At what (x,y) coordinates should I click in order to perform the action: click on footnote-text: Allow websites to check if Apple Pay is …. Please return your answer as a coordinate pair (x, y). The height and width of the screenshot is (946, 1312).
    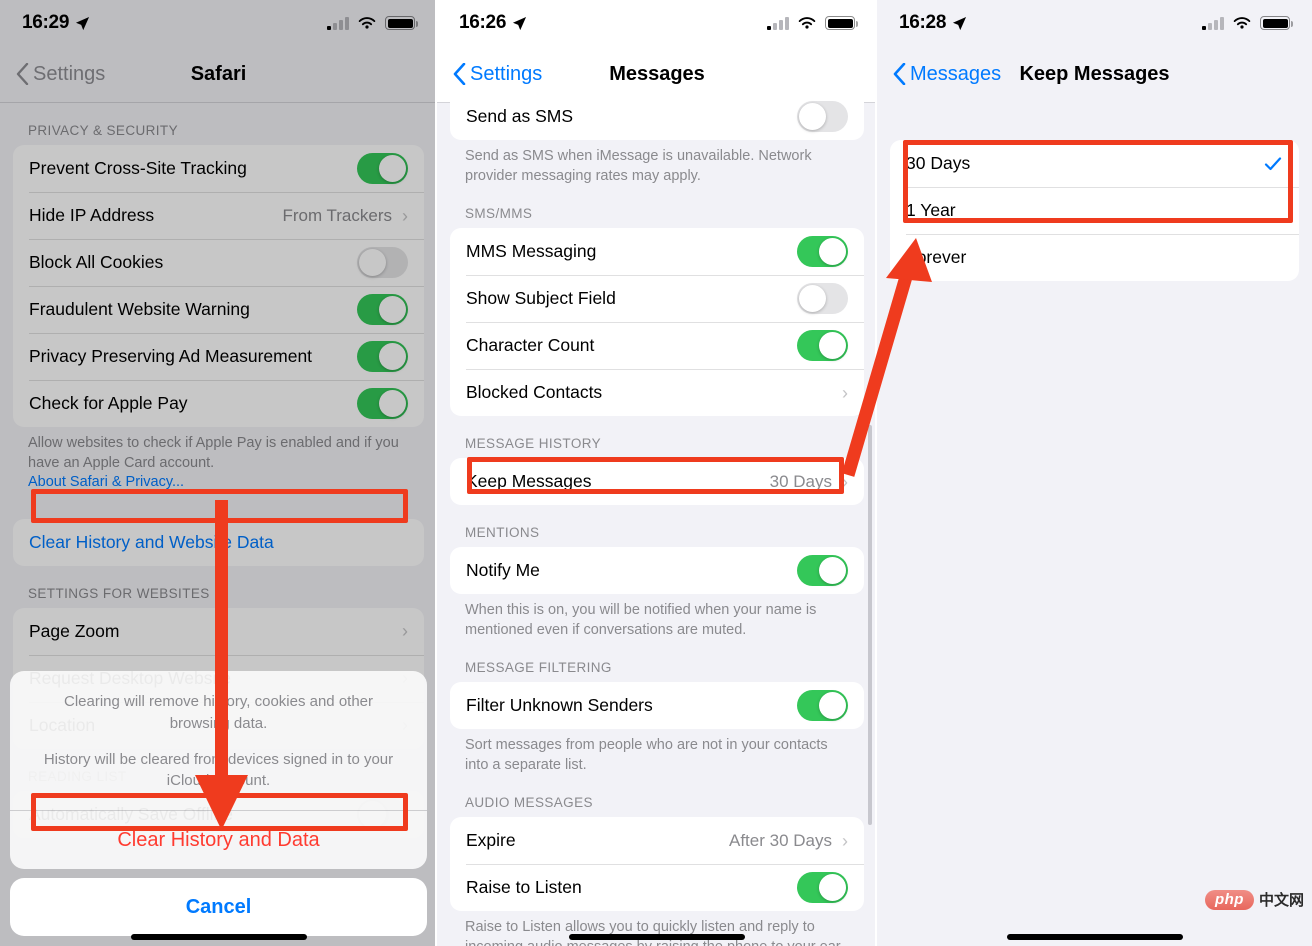
    Looking at the image, I should click on (213, 453).